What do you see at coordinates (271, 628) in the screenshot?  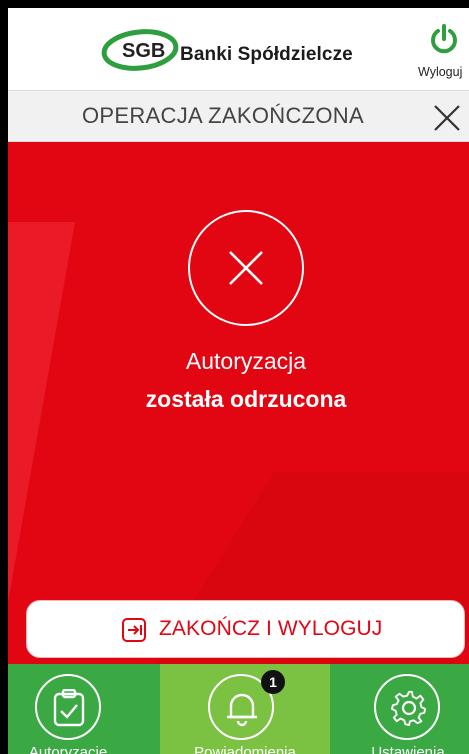 I see `finish-button-label: ZAKOŃCZ I WYLOGUJ` at bounding box center [271, 628].